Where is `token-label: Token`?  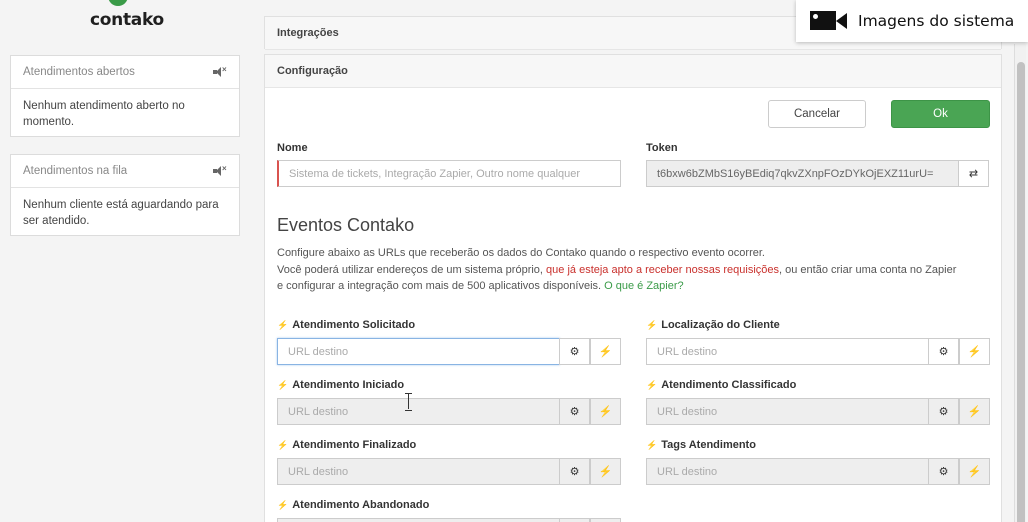 token-label: Token is located at coordinates (662, 148).